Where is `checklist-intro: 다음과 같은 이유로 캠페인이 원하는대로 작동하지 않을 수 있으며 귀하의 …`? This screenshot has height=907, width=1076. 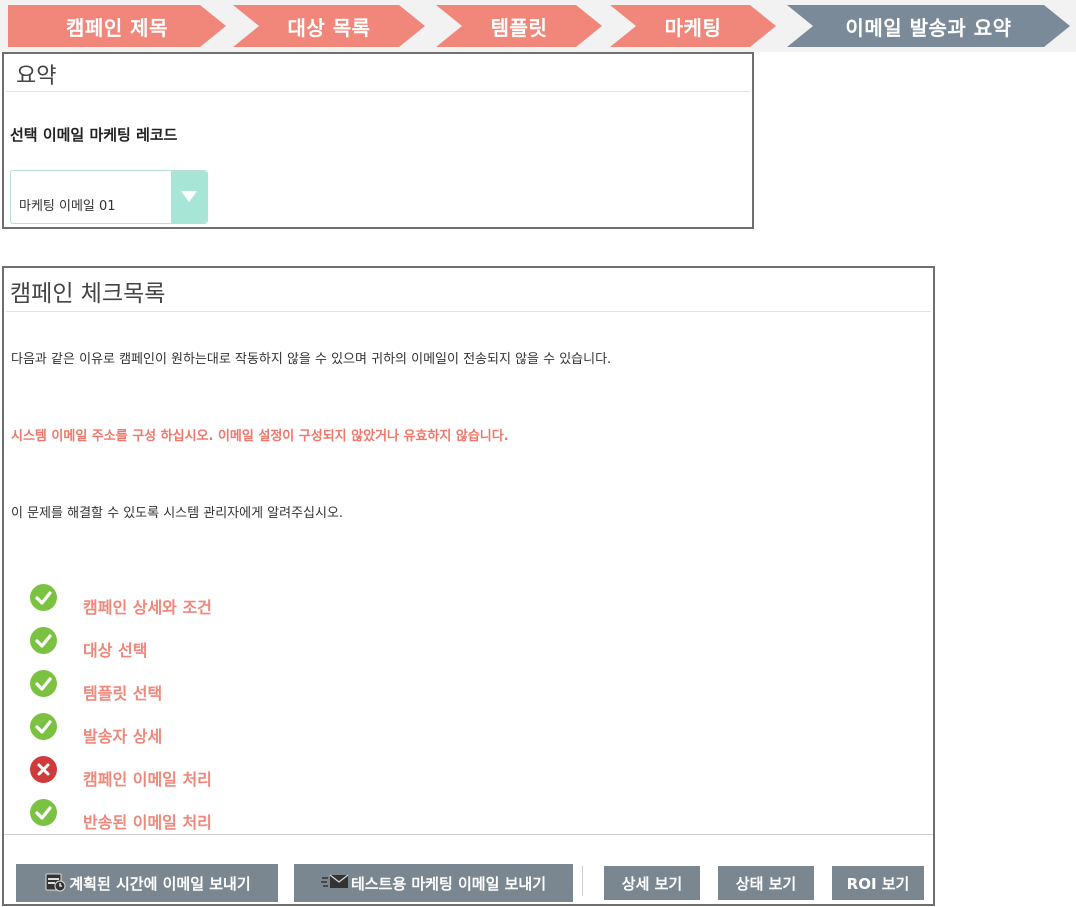 checklist-intro: 다음과 같은 이유로 캠페인이 원하는대로 작동하지 않을 수 있으며 귀하의 … is located at coordinates (311, 359).